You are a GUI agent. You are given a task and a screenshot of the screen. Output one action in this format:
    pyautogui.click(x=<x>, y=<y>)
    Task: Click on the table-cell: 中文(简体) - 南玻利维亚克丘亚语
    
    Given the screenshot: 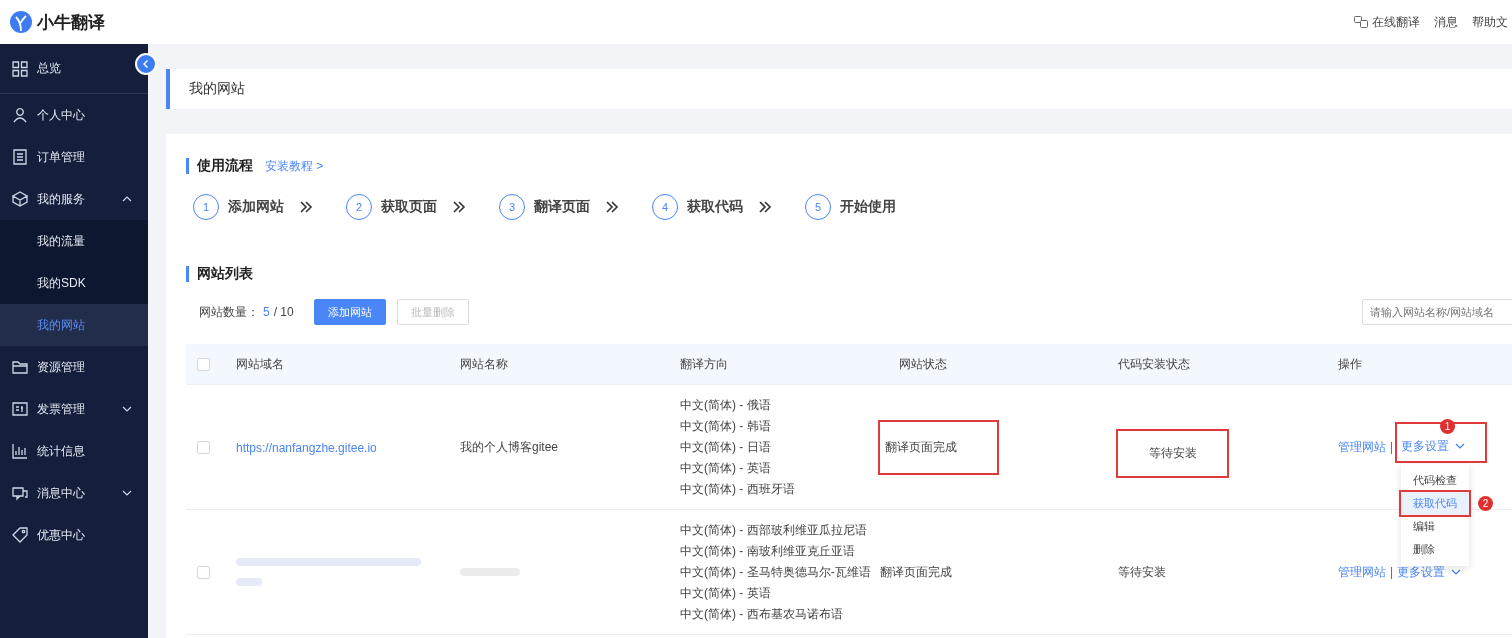 What is the action you would take?
    pyautogui.click(x=767, y=551)
    